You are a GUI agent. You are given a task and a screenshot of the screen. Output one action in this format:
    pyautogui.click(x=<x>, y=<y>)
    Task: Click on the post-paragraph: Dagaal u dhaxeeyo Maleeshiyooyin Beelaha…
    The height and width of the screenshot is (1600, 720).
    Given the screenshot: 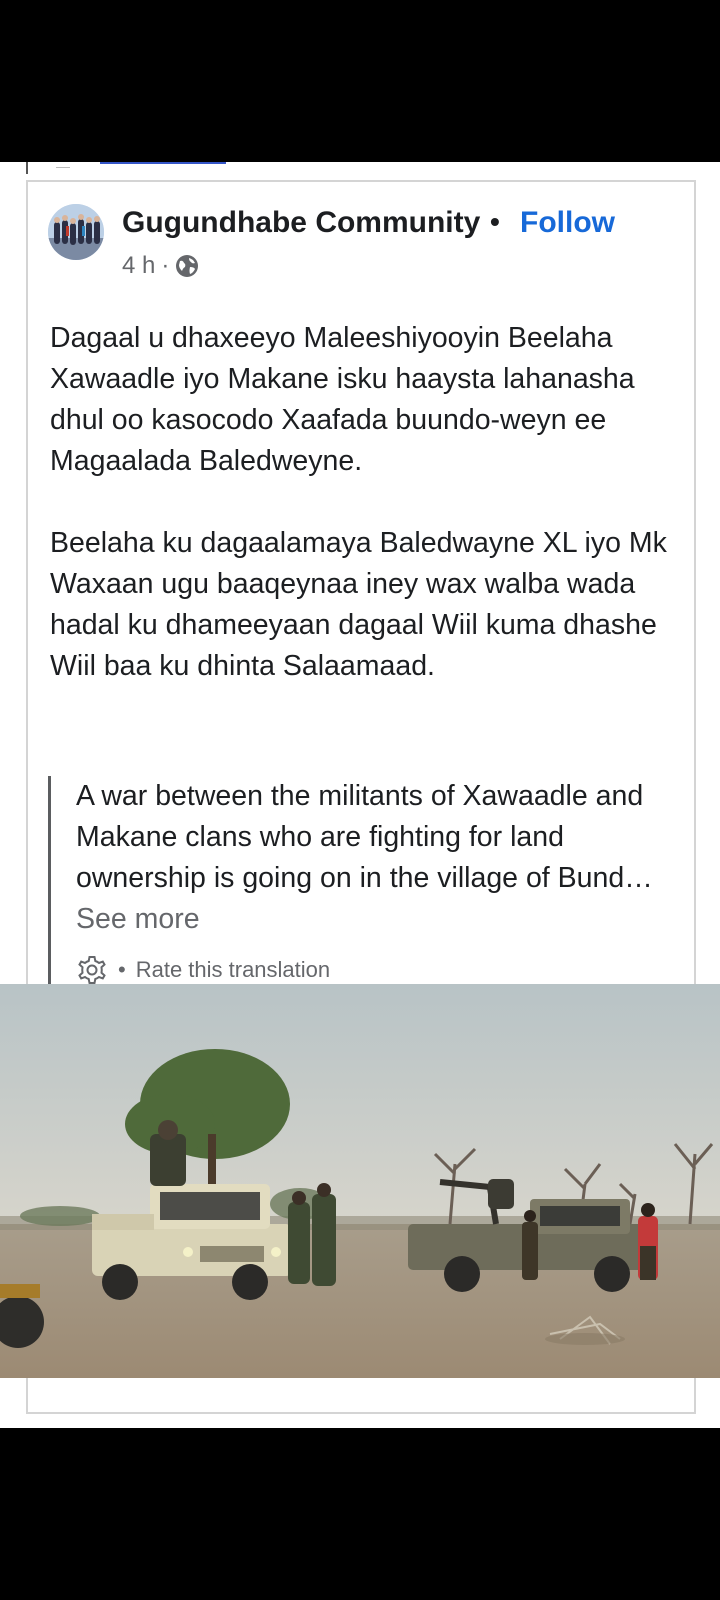 What is the action you would take?
    pyautogui.click(x=342, y=399)
    